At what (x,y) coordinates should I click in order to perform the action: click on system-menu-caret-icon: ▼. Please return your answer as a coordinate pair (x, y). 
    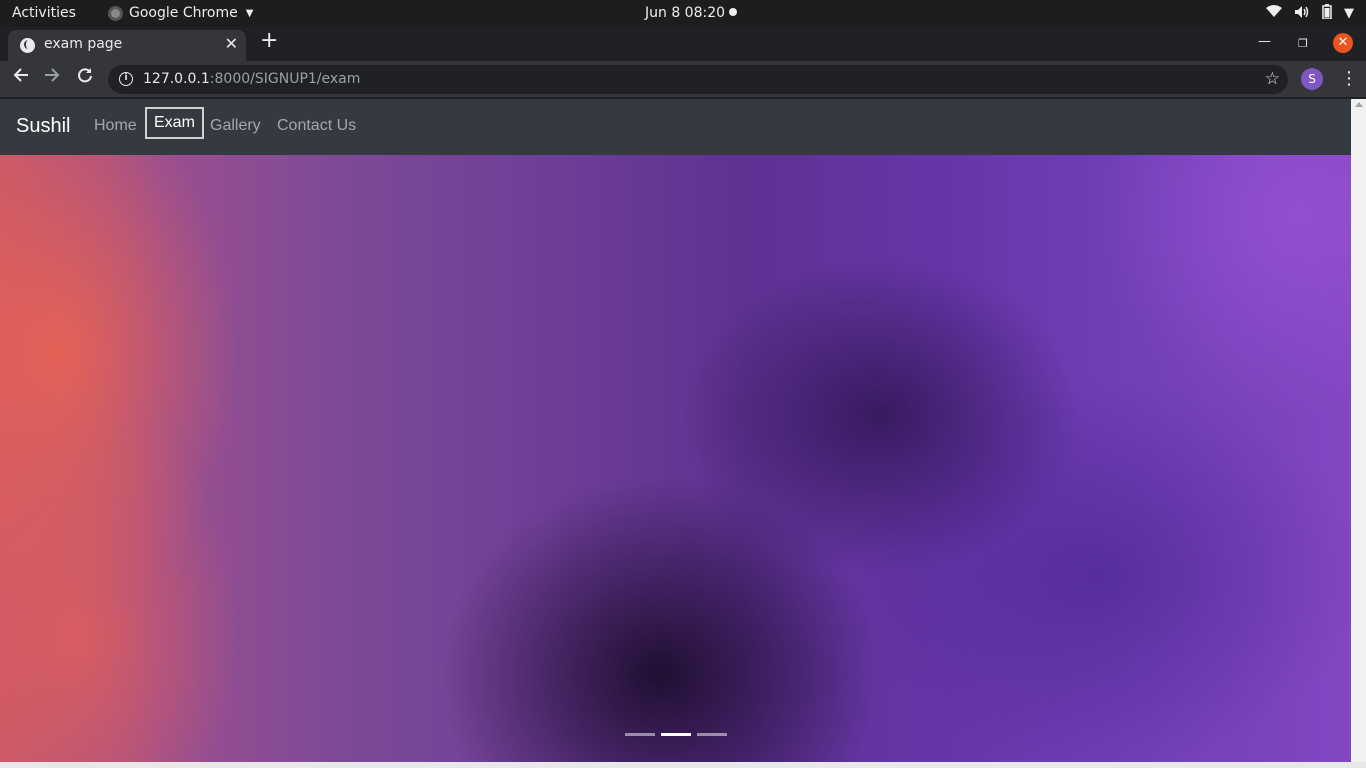
    Looking at the image, I should click on (1349, 13).